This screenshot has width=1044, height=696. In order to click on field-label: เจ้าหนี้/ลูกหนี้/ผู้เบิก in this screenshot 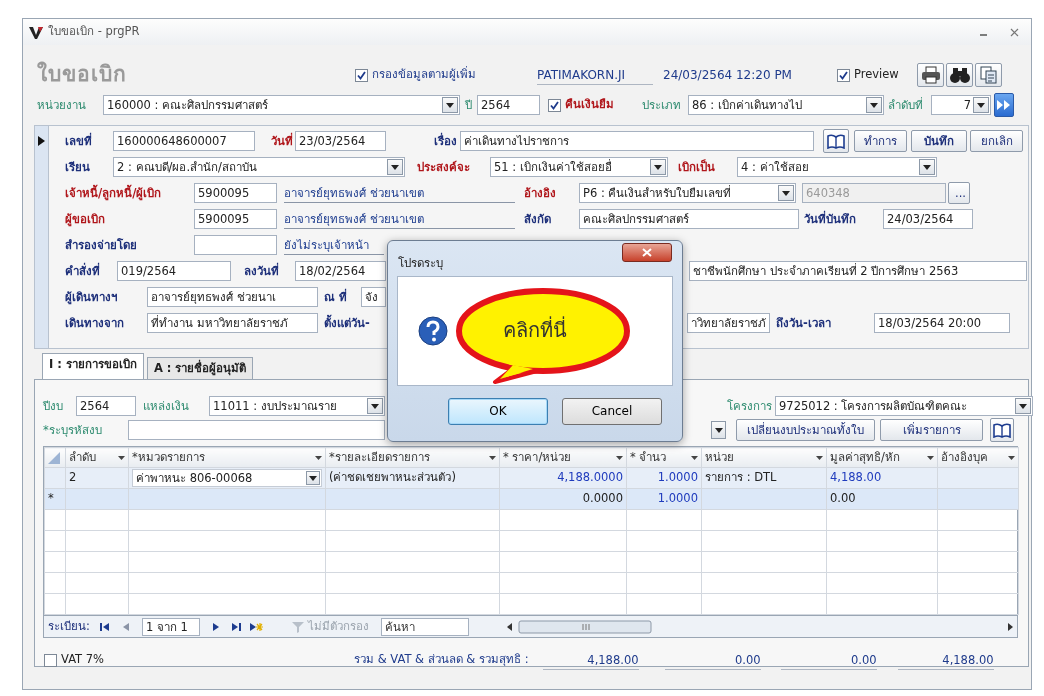, I will do `click(114, 193)`.